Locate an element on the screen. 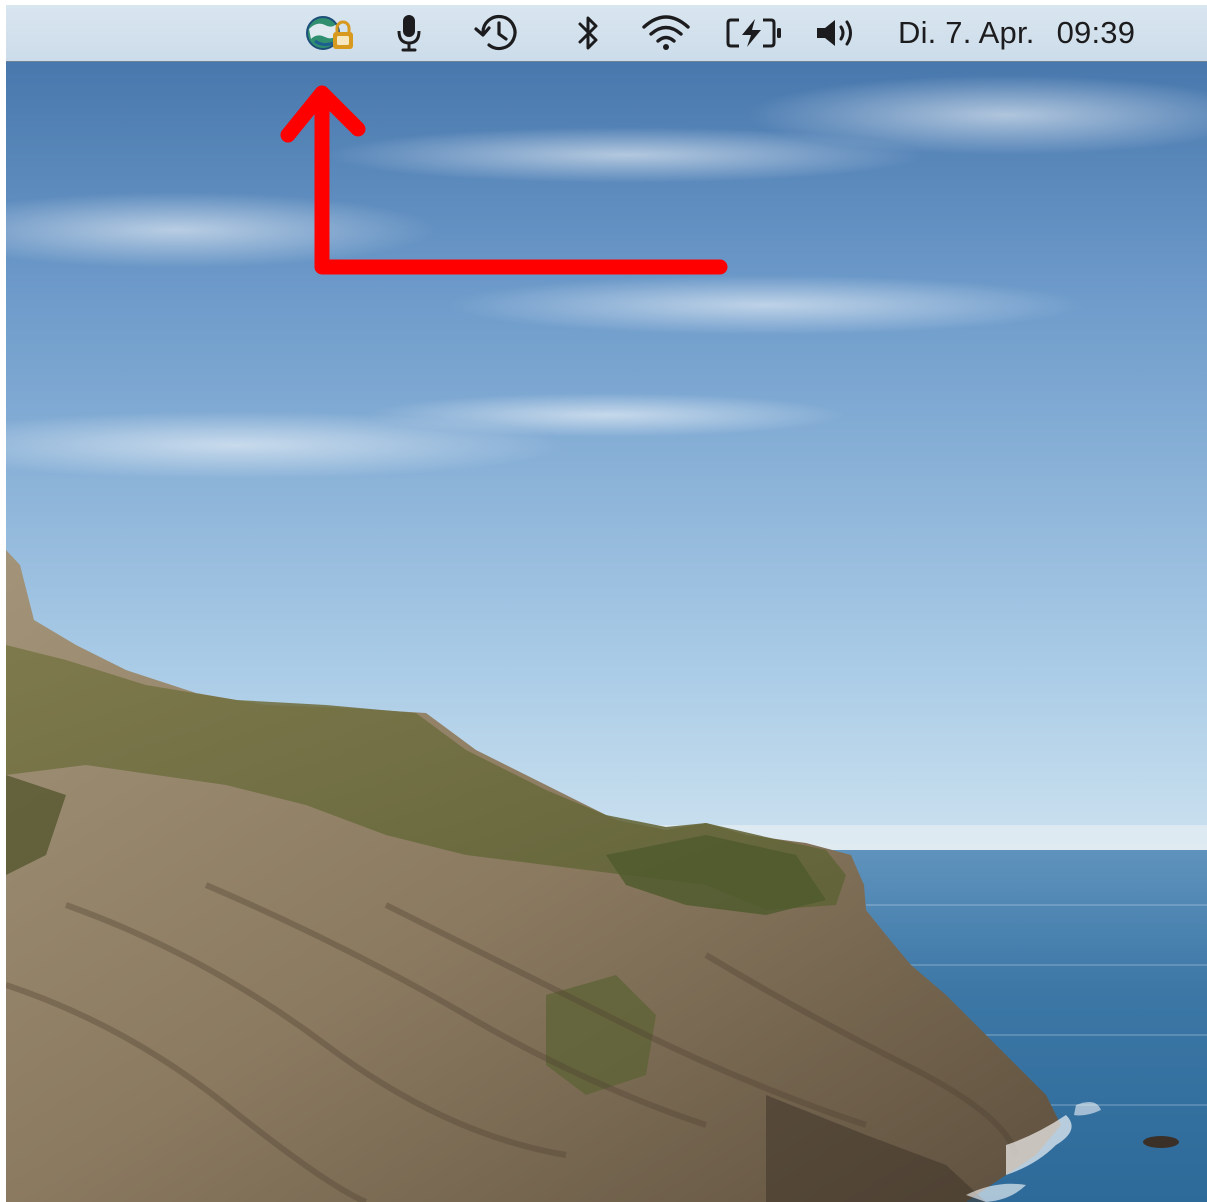 The image size is (1207, 1202). volume-icon is located at coordinates (836, 33).